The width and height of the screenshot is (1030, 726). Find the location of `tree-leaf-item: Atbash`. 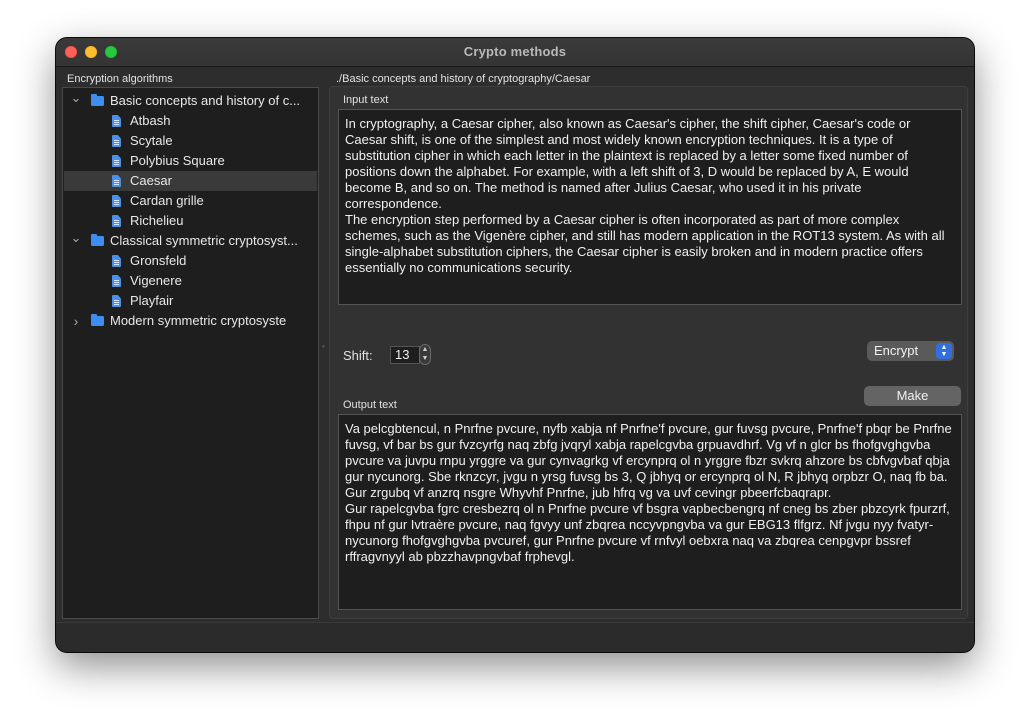

tree-leaf-item: Atbash is located at coordinates (190, 121).